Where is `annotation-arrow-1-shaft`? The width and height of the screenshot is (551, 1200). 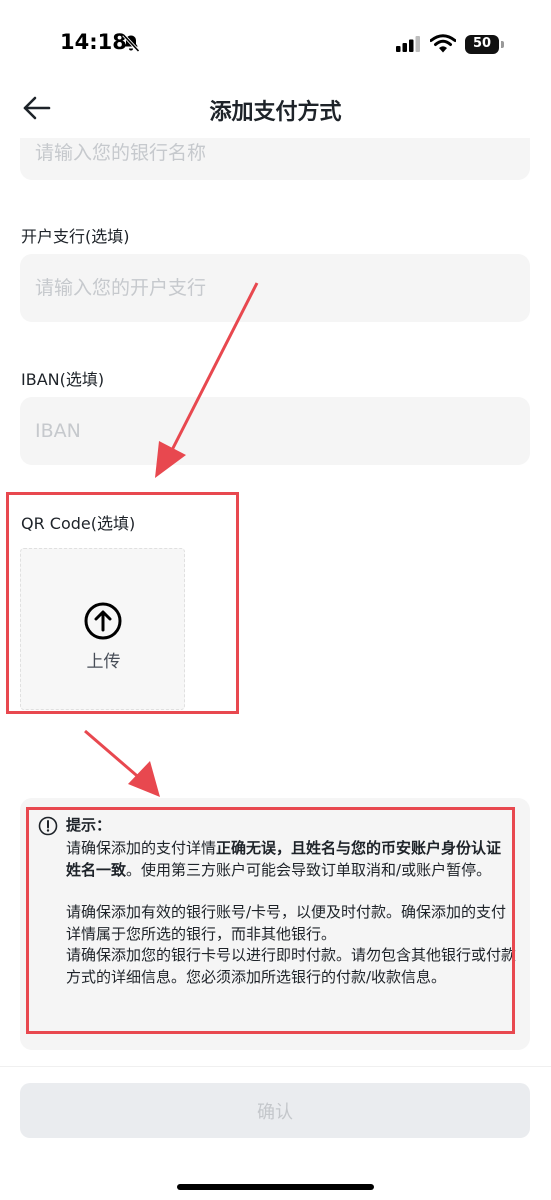
annotation-arrow-1-shaft is located at coordinates (214, 367).